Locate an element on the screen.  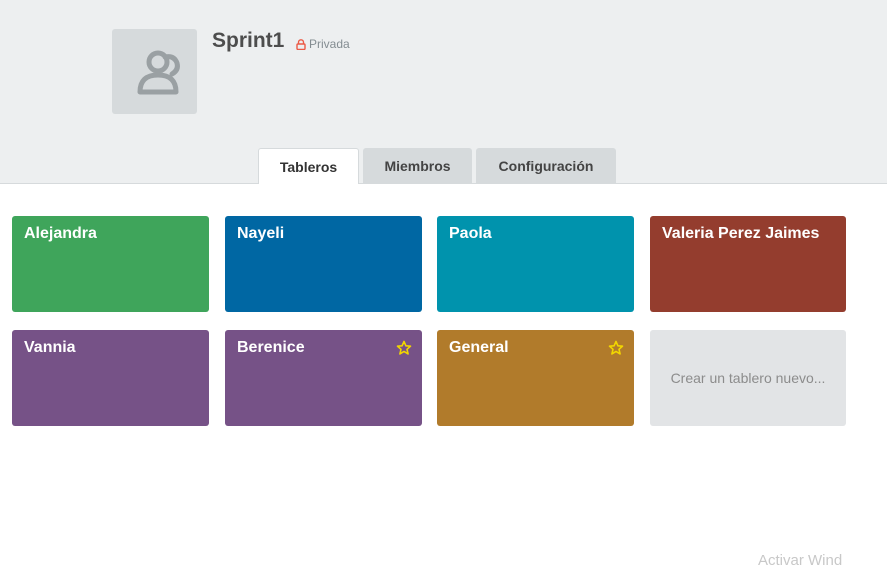
board-tile-alejandra: Alejandra is located at coordinates (110, 264).